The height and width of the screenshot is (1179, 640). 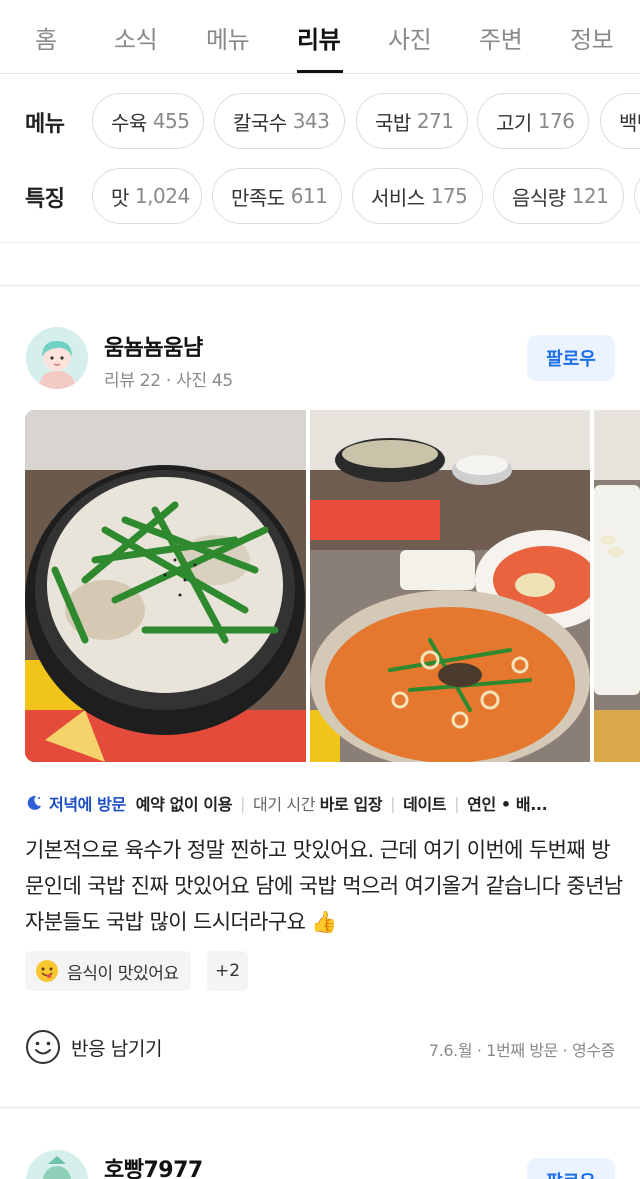 I want to click on tag-reservation: 예약 없이 이용, so click(x=184, y=803).